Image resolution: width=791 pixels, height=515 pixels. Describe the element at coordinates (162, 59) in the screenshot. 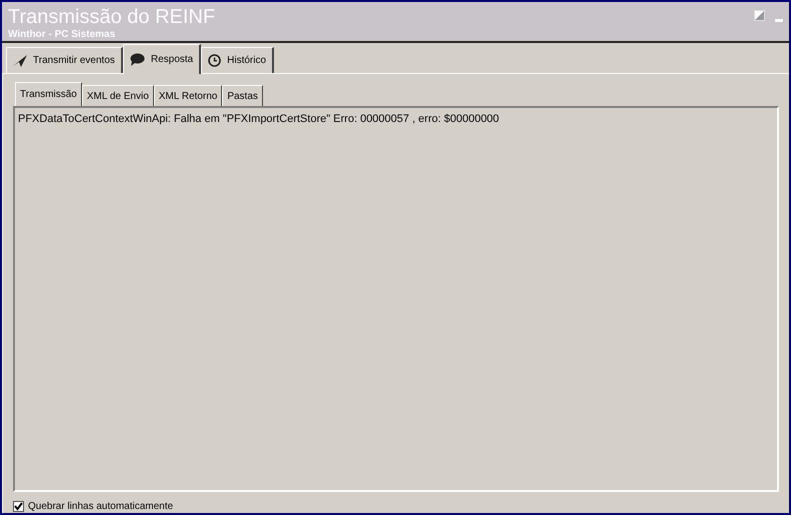

I see `tab: Resposta` at that location.